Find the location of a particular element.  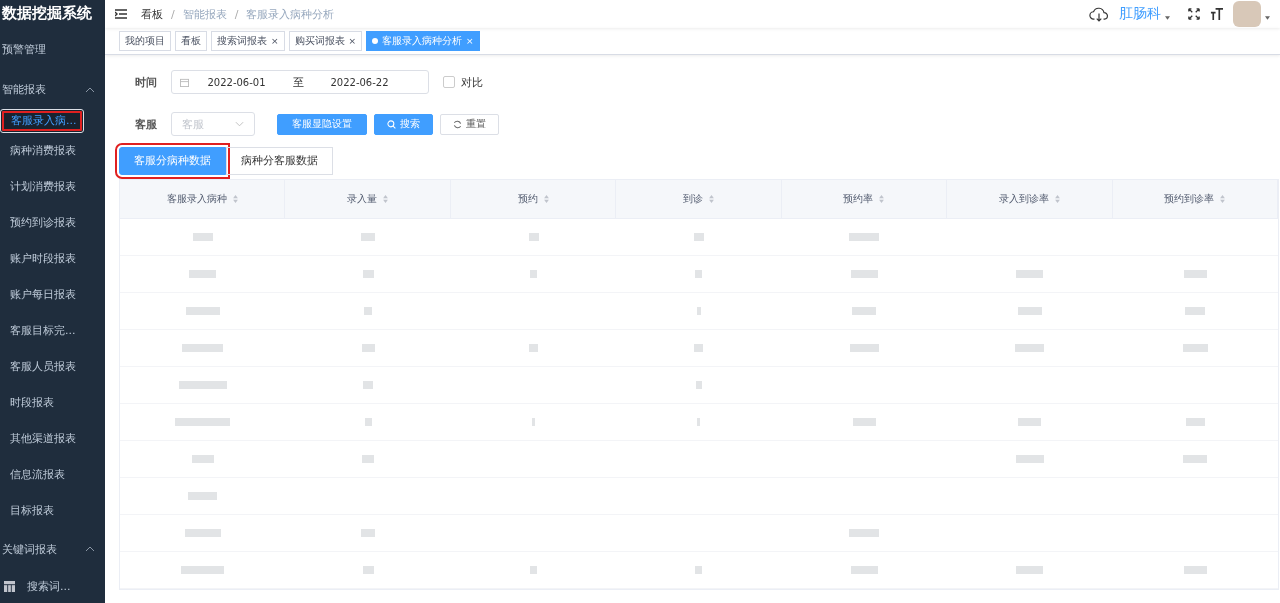

sidebar-group-label: 智能报表 is located at coordinates (24, 89).